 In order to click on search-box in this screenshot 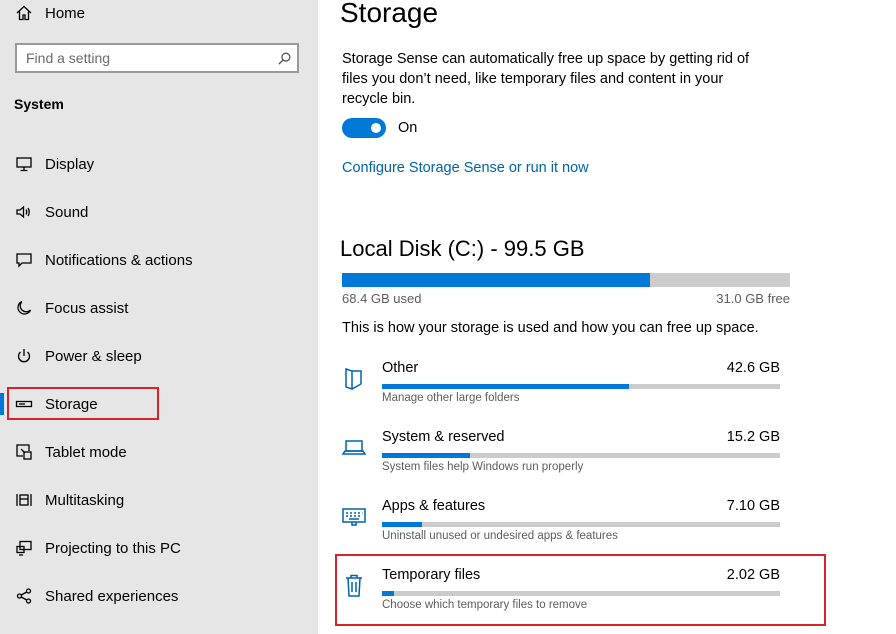, I will do `click(157, 58)`.